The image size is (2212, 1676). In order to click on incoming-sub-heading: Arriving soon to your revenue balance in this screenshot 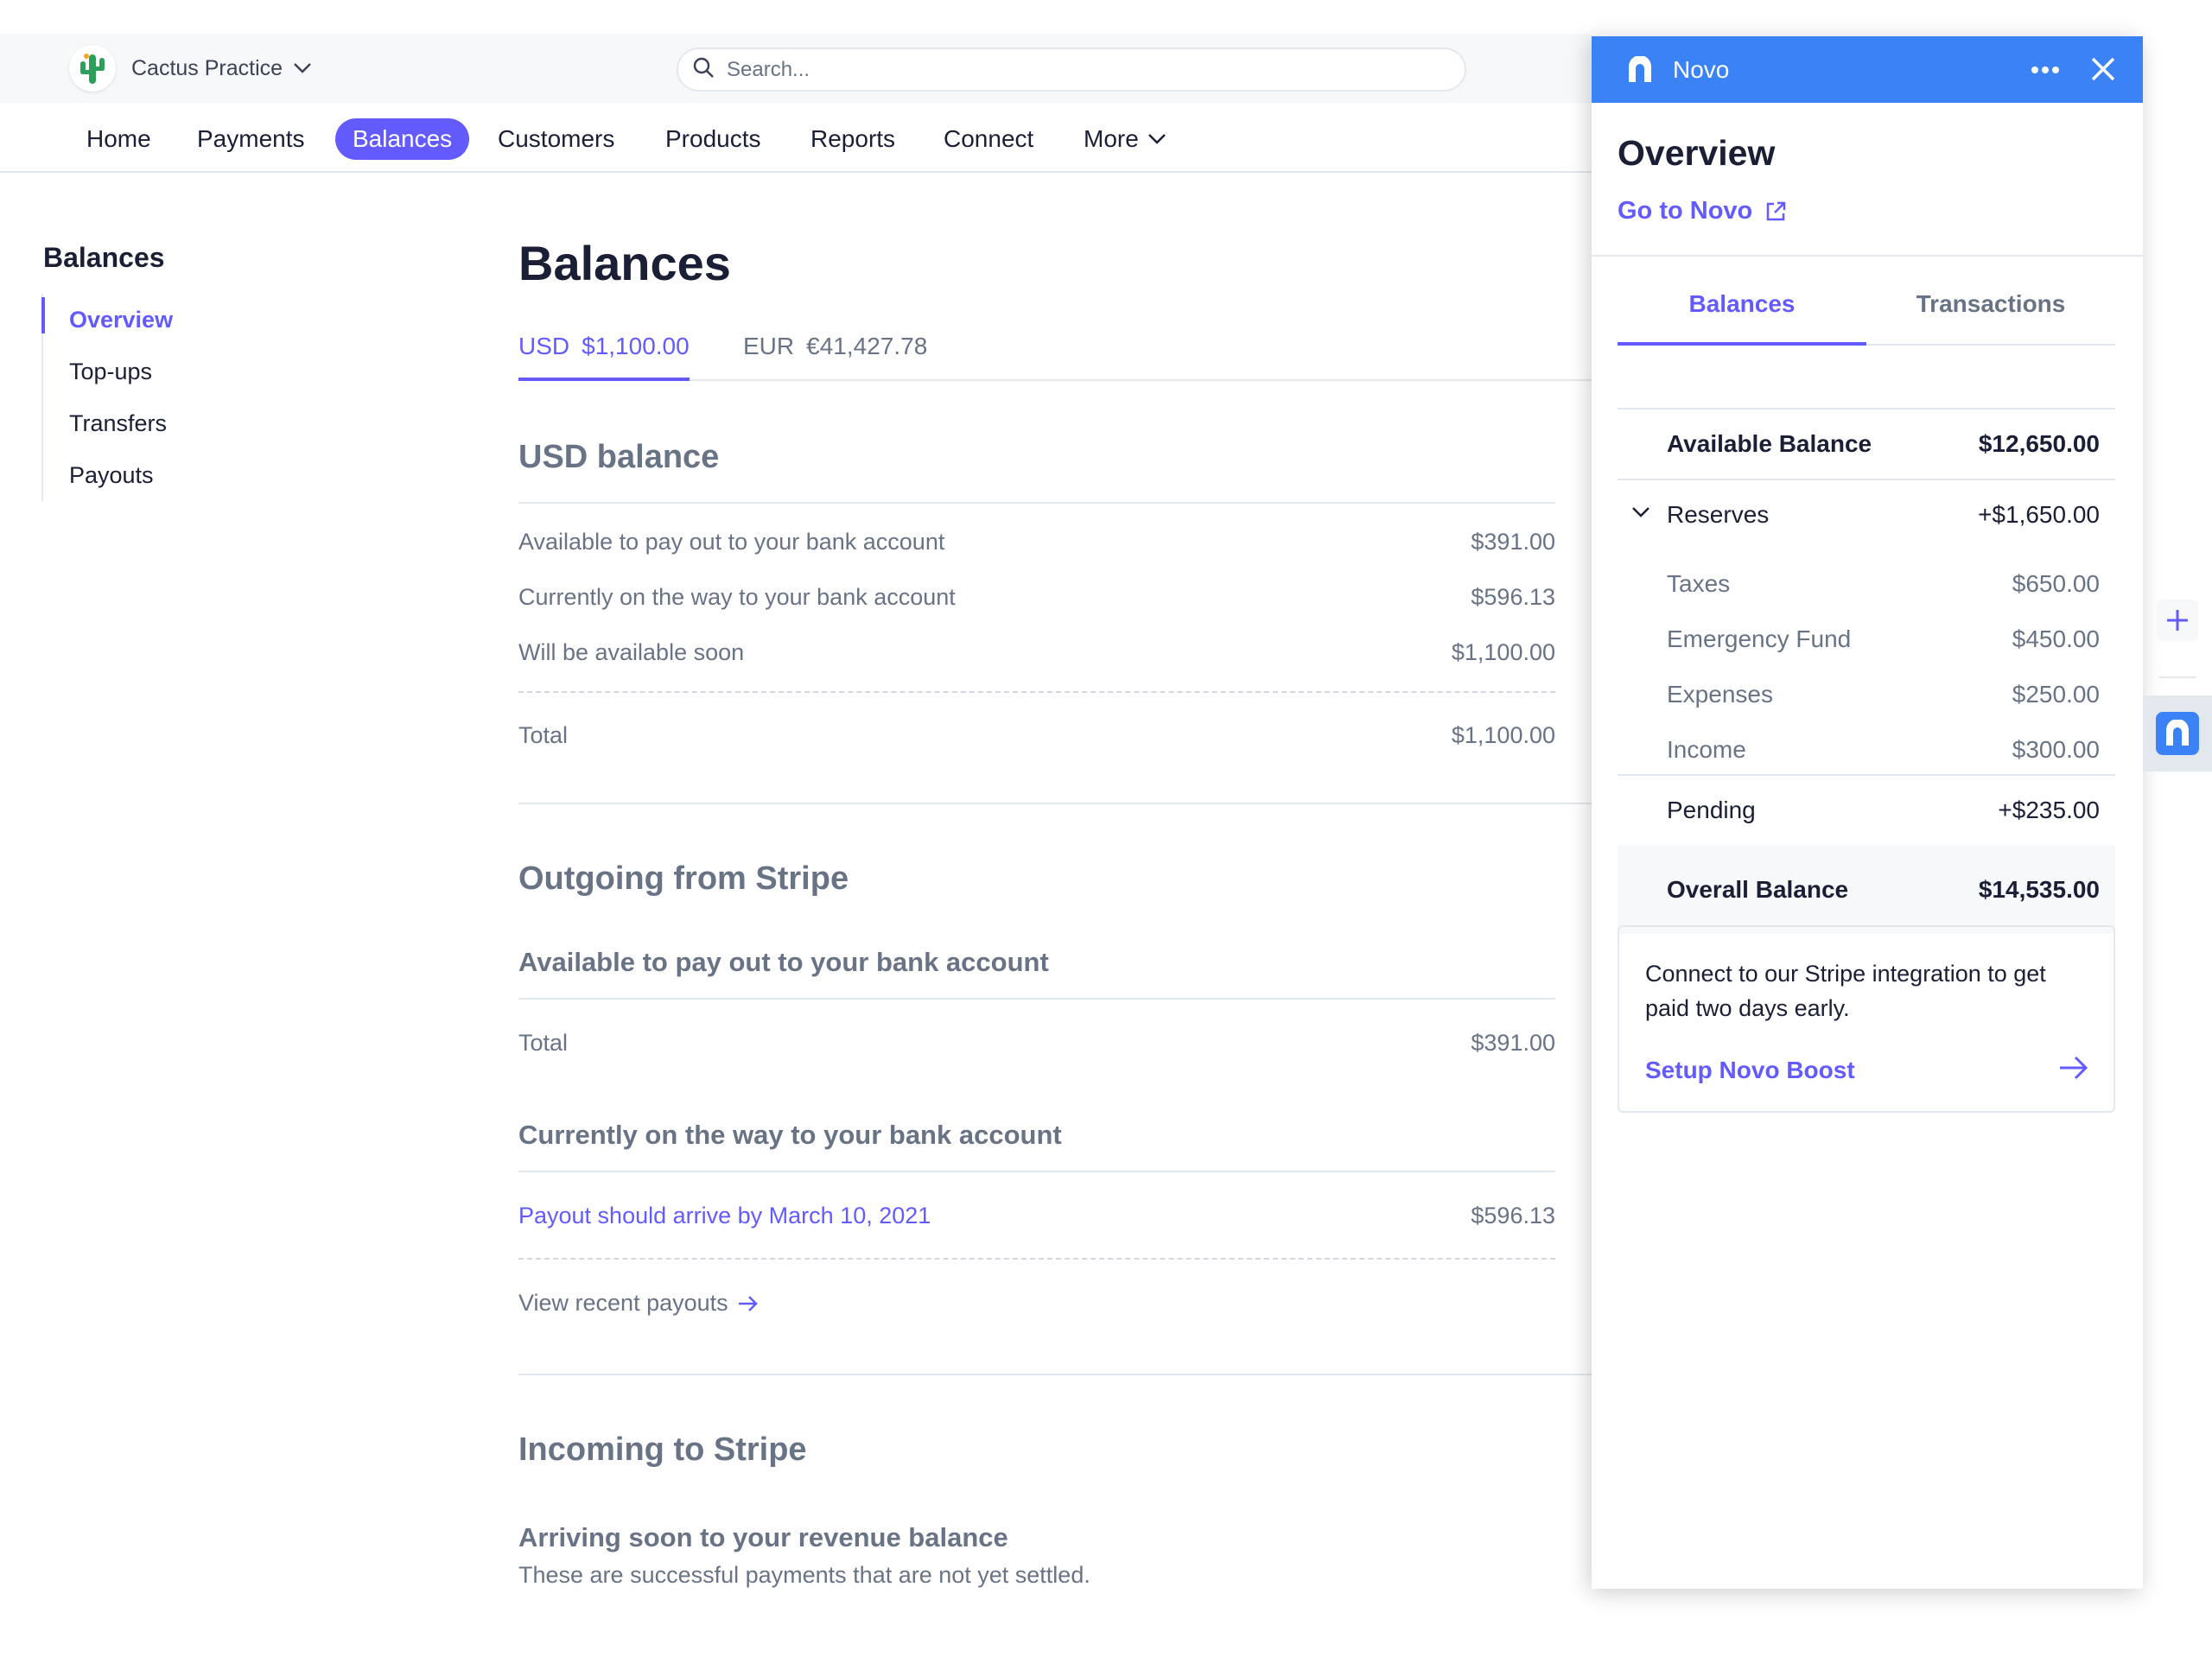, I will do `click(763, 1537)`.